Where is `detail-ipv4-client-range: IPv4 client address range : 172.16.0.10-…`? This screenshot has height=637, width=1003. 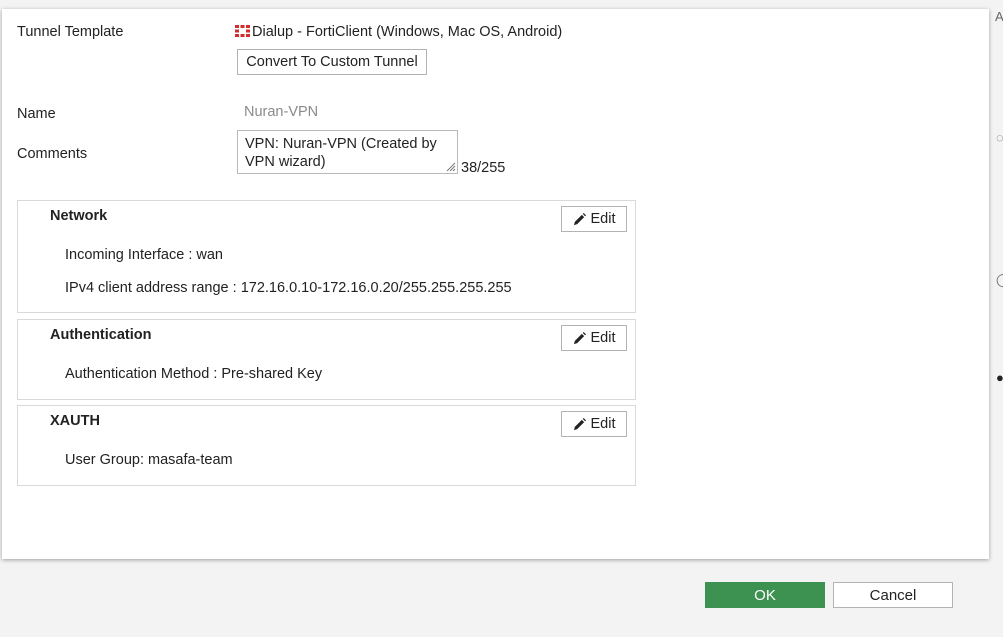
detail-ipv4-client-range: IPv4 client address range : 172.16.0.10-… is located at coordinates (288, 288).